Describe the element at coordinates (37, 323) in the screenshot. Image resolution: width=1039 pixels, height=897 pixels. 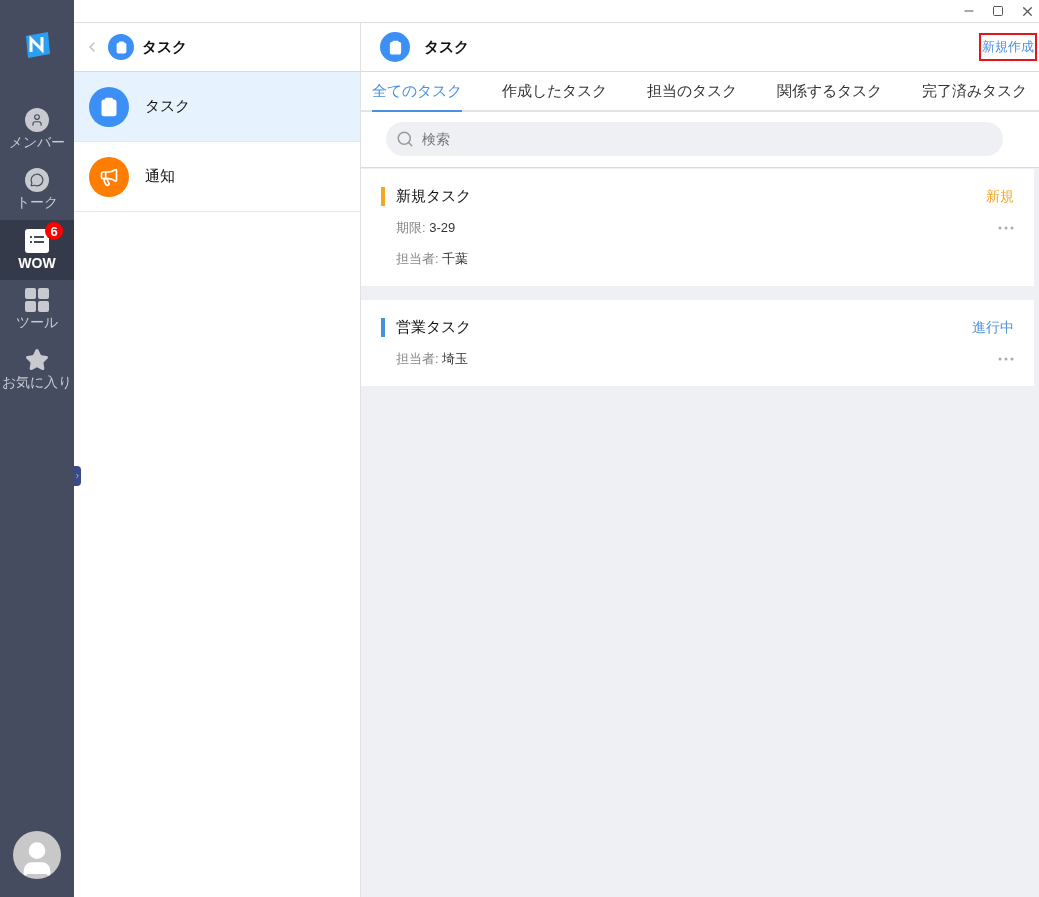
I see `nav-label: ツール` at that location.